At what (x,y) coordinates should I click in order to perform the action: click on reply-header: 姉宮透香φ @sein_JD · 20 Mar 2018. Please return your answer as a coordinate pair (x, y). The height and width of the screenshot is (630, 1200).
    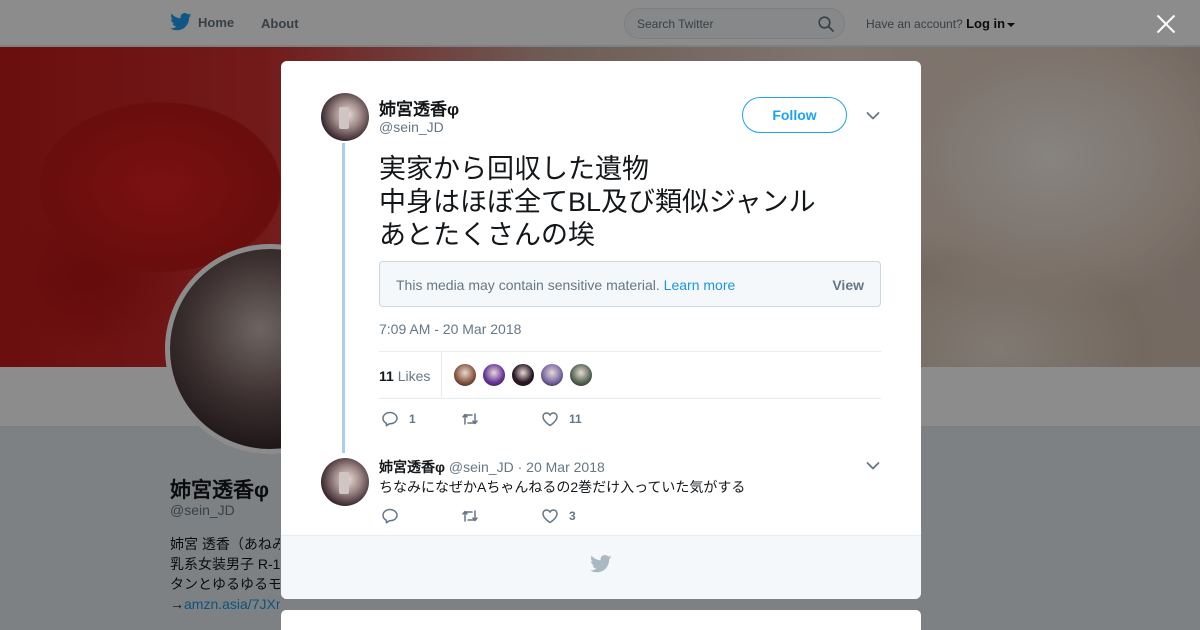
    Looking at the image, I should click on (492, 467).